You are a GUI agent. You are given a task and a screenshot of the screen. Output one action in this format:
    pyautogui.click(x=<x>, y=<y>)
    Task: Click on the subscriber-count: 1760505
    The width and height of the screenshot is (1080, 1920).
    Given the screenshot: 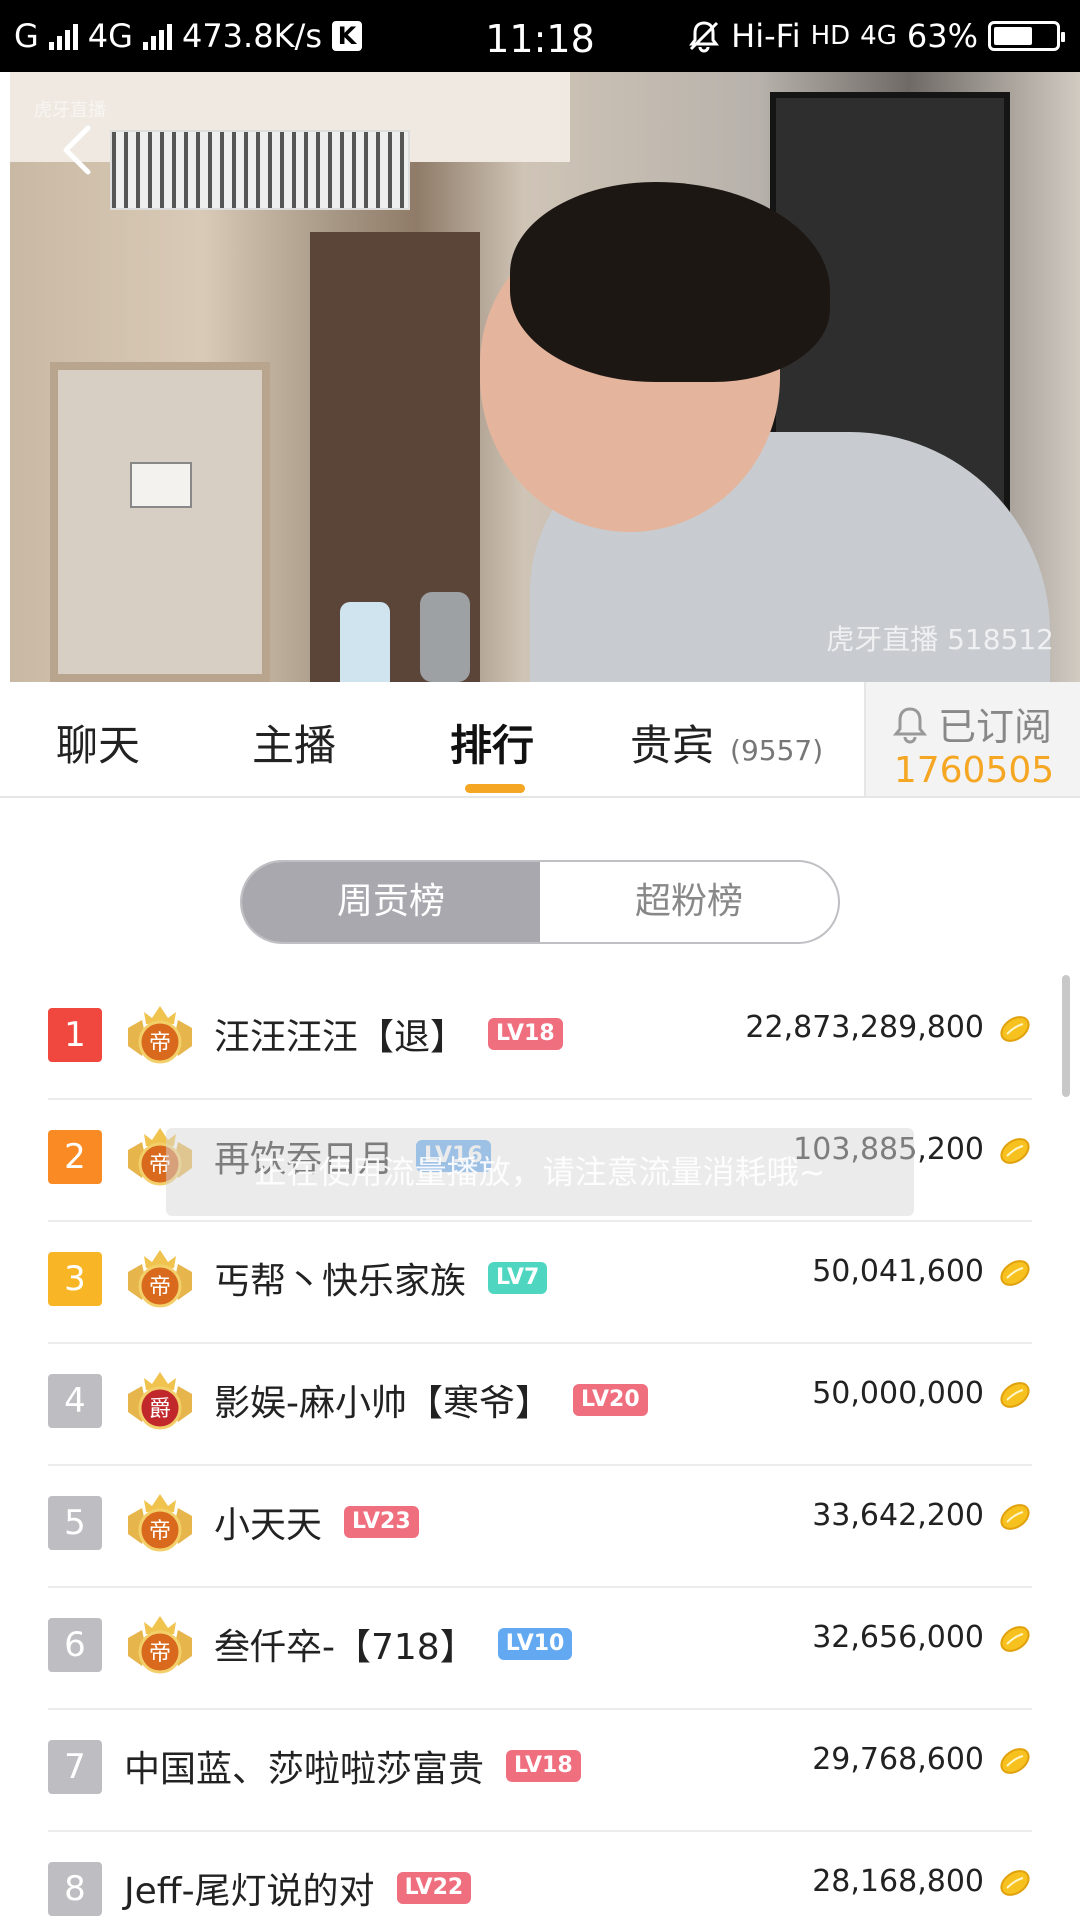 What is the action you would take?
    pyautogui.click(x=974, y=770)
    